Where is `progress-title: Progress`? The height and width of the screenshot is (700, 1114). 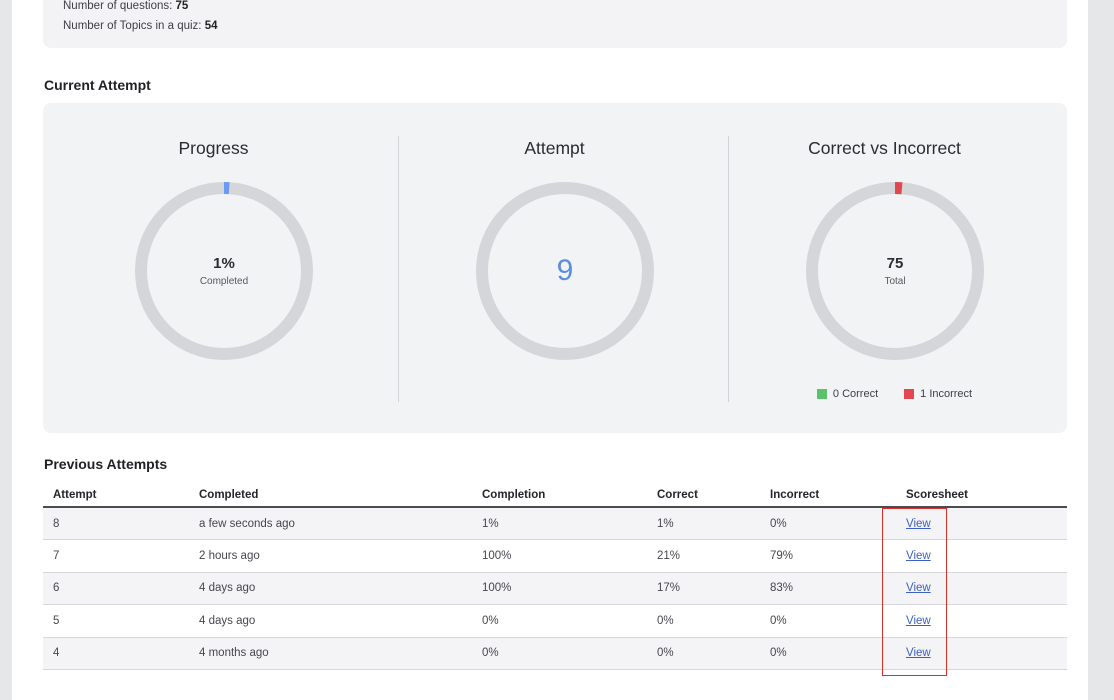 progress-title: Progress is located at coordinates (213, 148).